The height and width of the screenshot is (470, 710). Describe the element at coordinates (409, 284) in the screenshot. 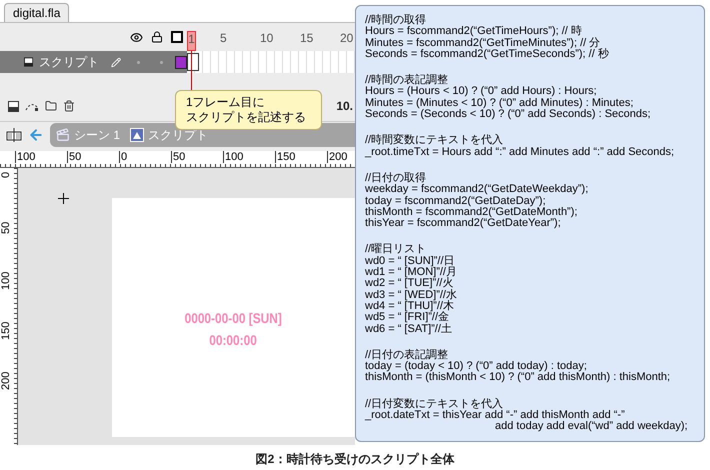

I see `code-line: wd2 = “ [TUE]”//火` at that location.